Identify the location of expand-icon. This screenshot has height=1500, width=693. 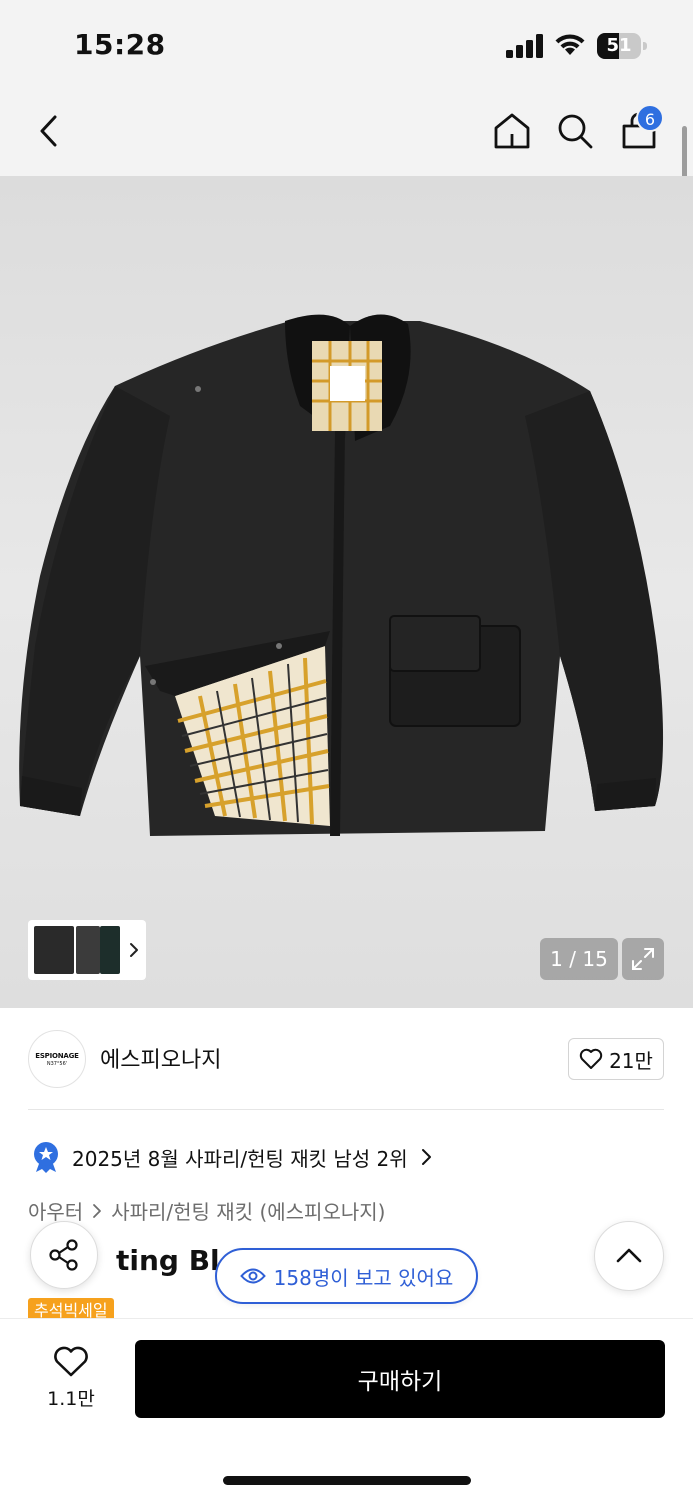
(643, 959).